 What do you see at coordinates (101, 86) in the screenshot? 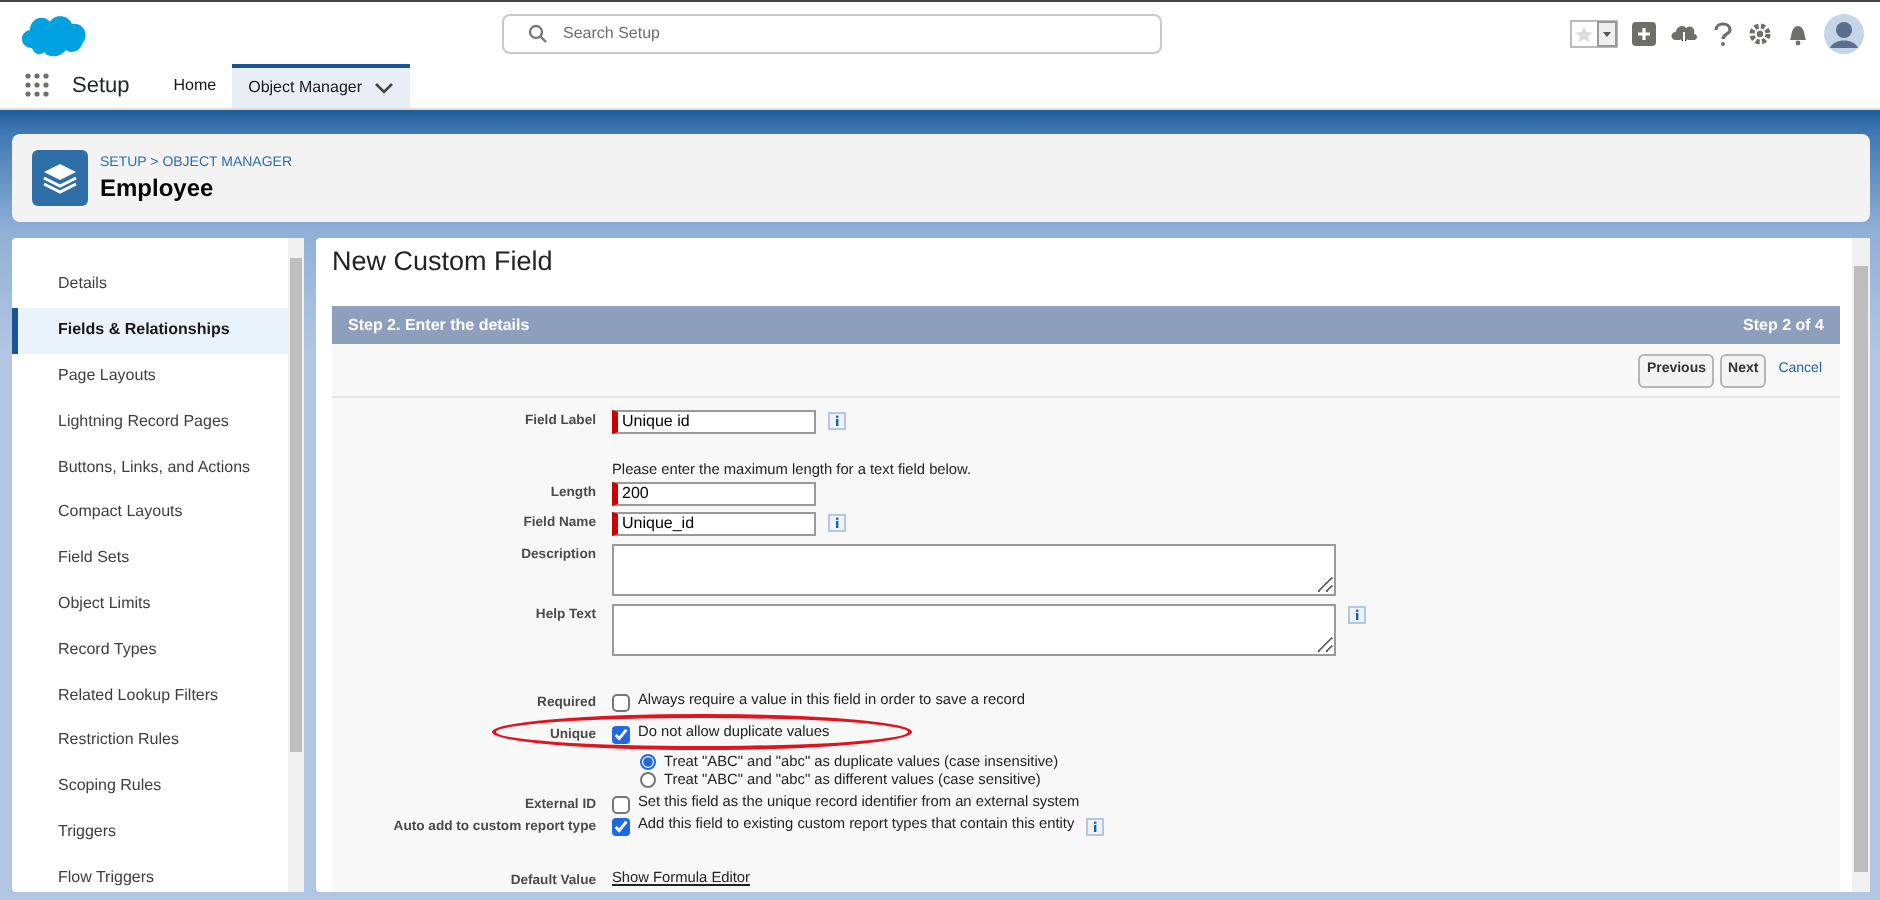
I see `app-name: Setup` at bounding box center [101, 86].